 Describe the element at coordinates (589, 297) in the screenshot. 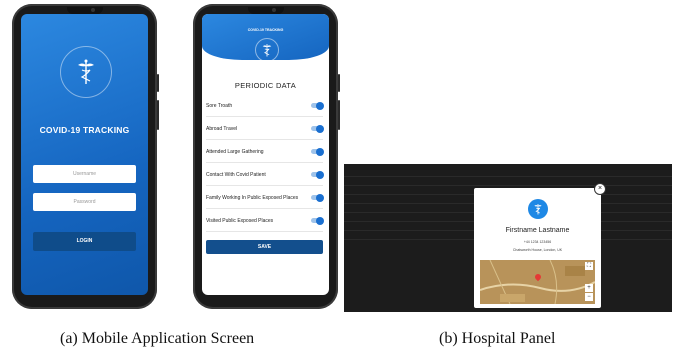

I see `zoom-out-button: −` at that location.